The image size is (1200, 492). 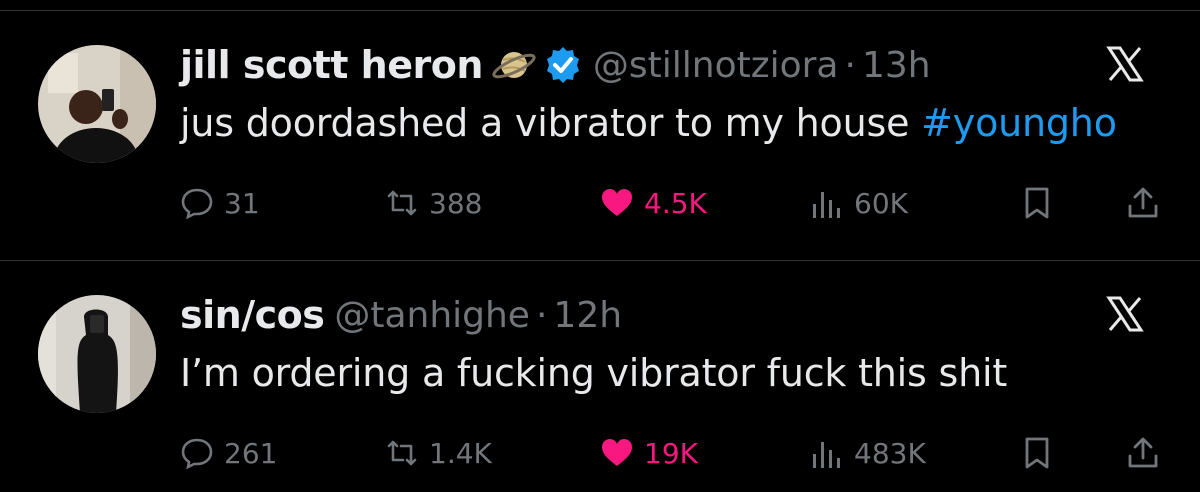 What do you see at coordinates (460, 453) in the screenshot?
I see `retweet-count: 1.4K` at bounding box center [460, 453].